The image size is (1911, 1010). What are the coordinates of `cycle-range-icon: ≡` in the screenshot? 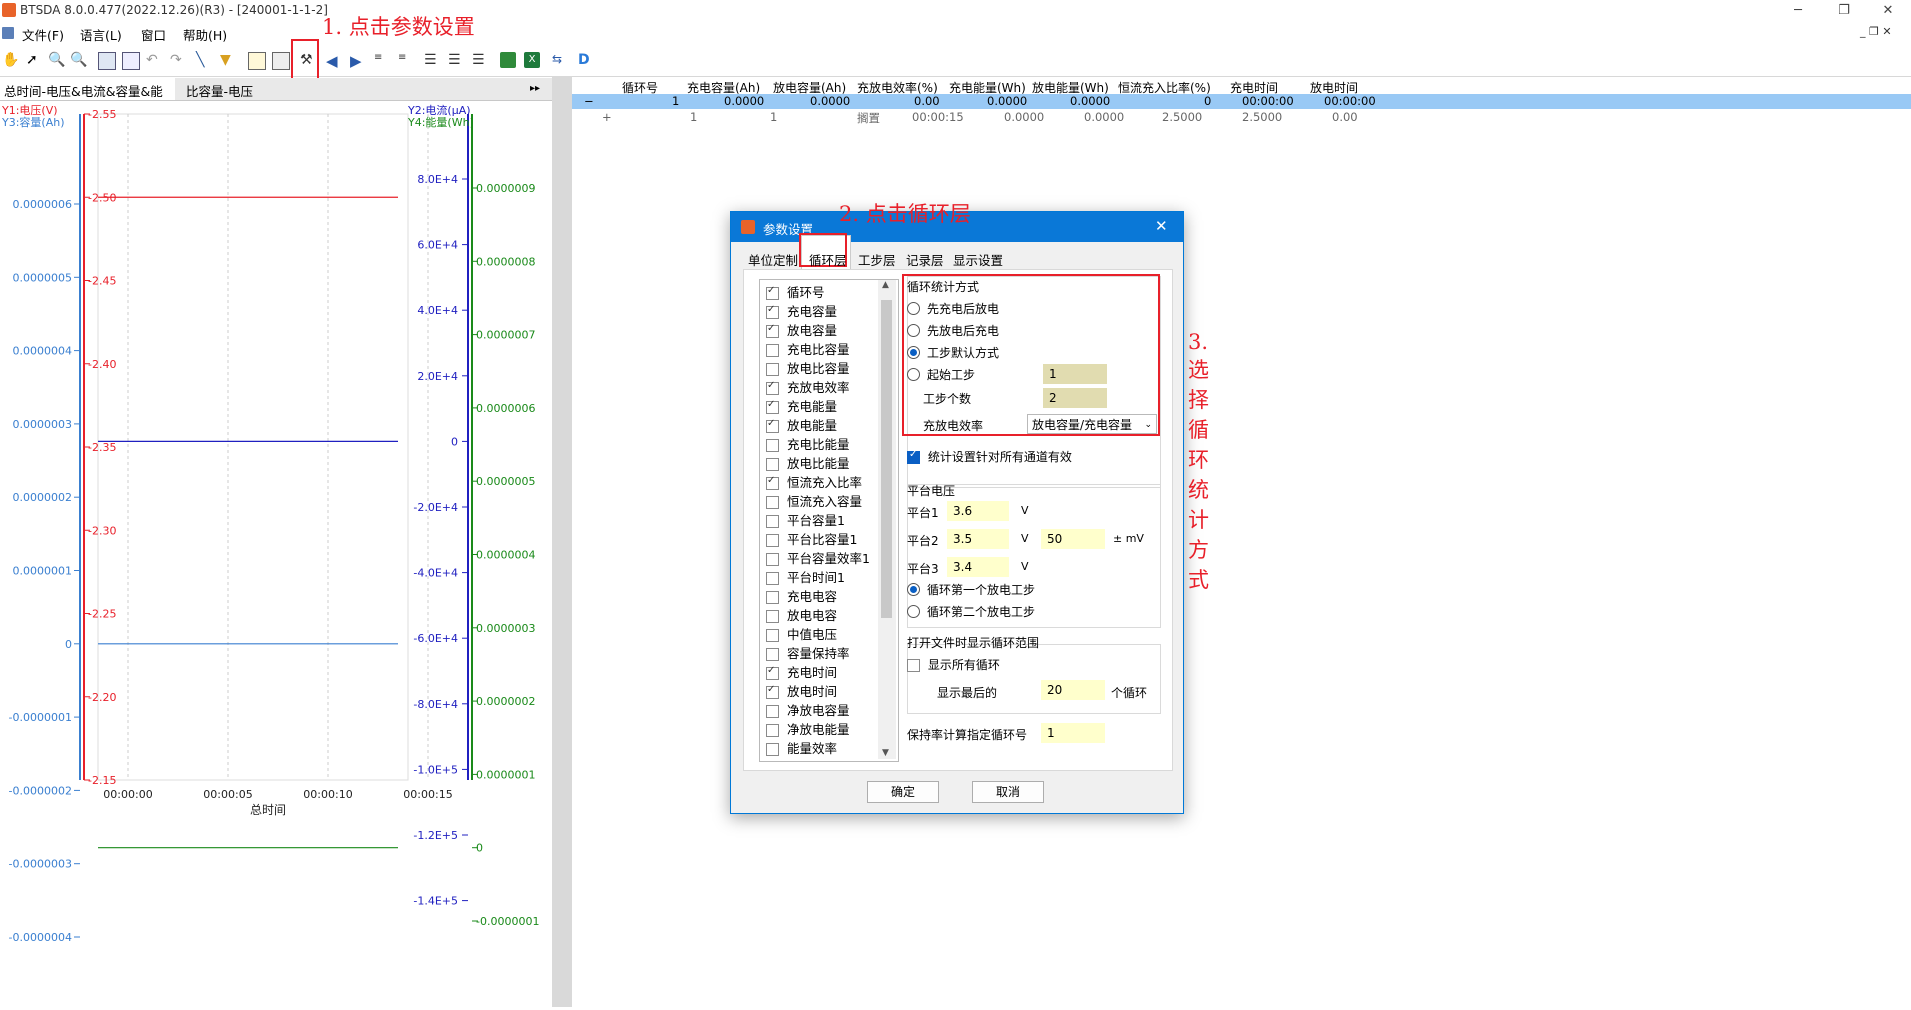 It's located at (406, 60).